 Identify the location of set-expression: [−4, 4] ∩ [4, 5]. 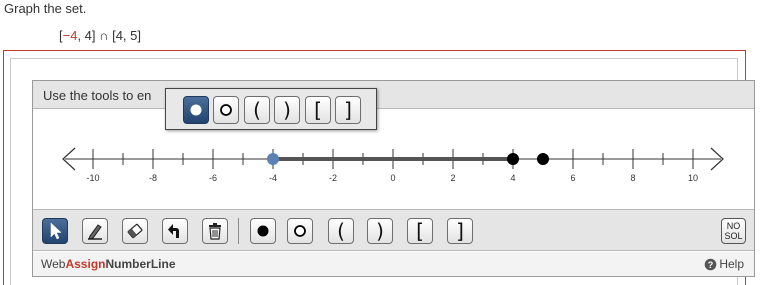
(100, 35).